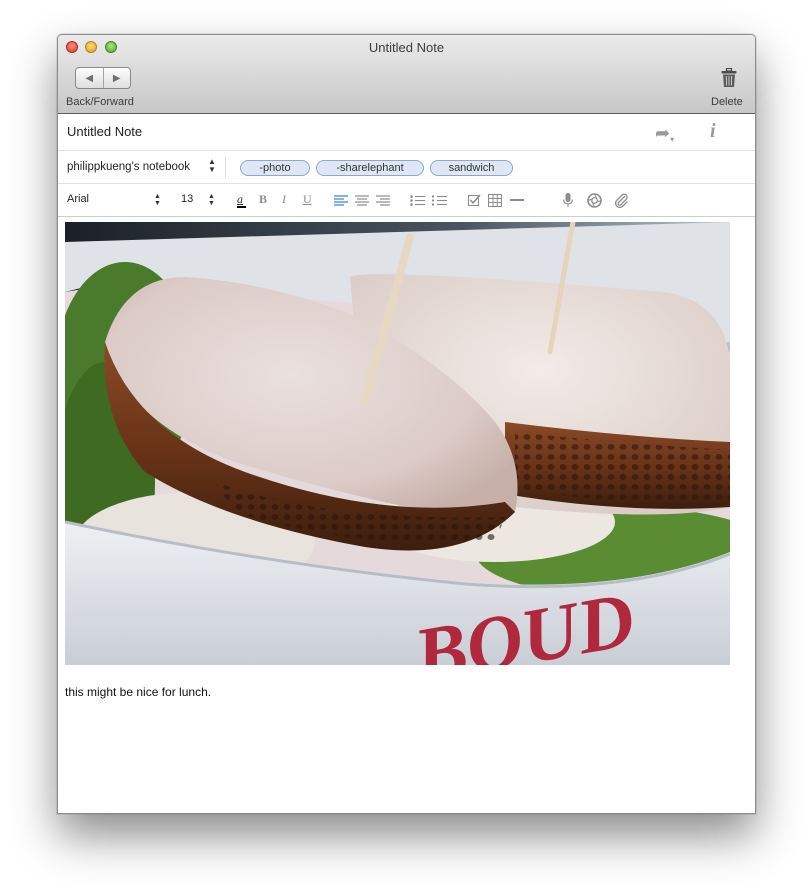 Image resolution: width=811 pixels, height=892 pixels. Describe the element at coordinates (664, 133) in the screenshot. I see `share-icon: ➦▾` at that location.